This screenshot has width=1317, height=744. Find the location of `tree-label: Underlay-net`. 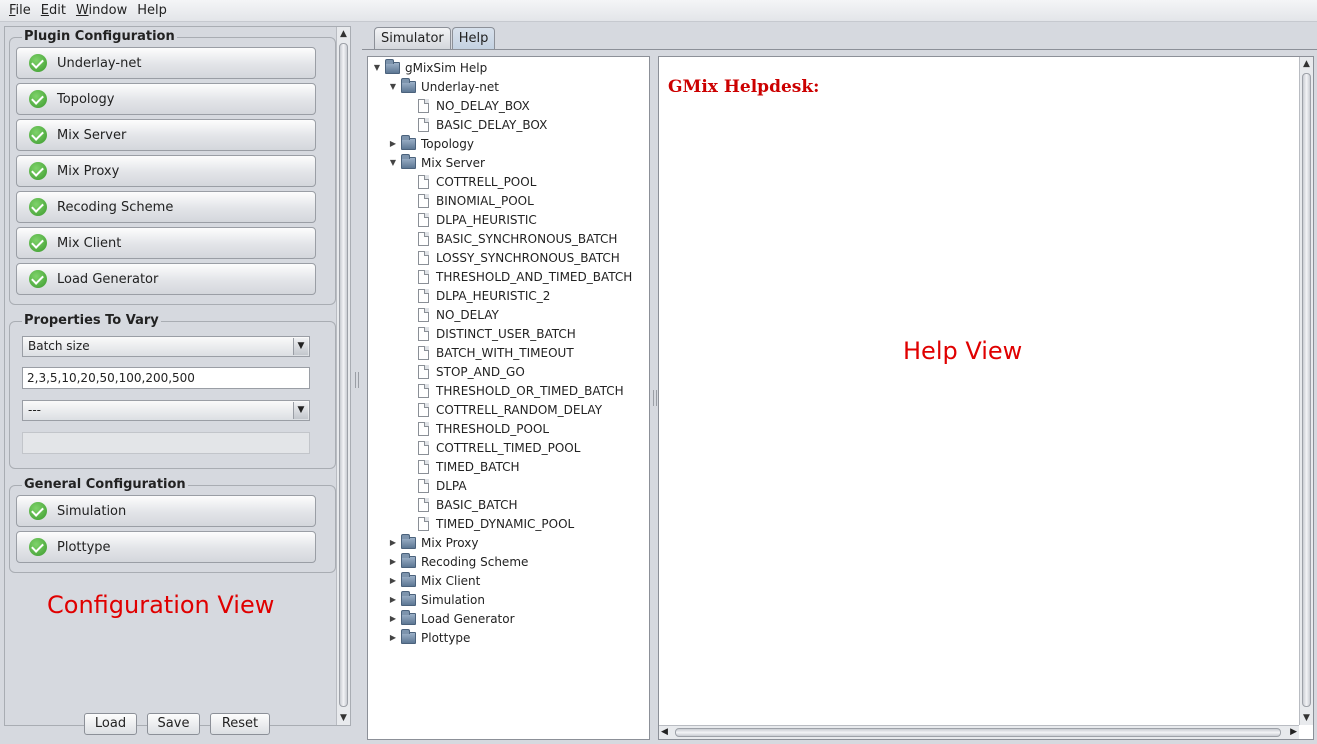

tree-label: Underlay-net is located at coordinates (460, 86).